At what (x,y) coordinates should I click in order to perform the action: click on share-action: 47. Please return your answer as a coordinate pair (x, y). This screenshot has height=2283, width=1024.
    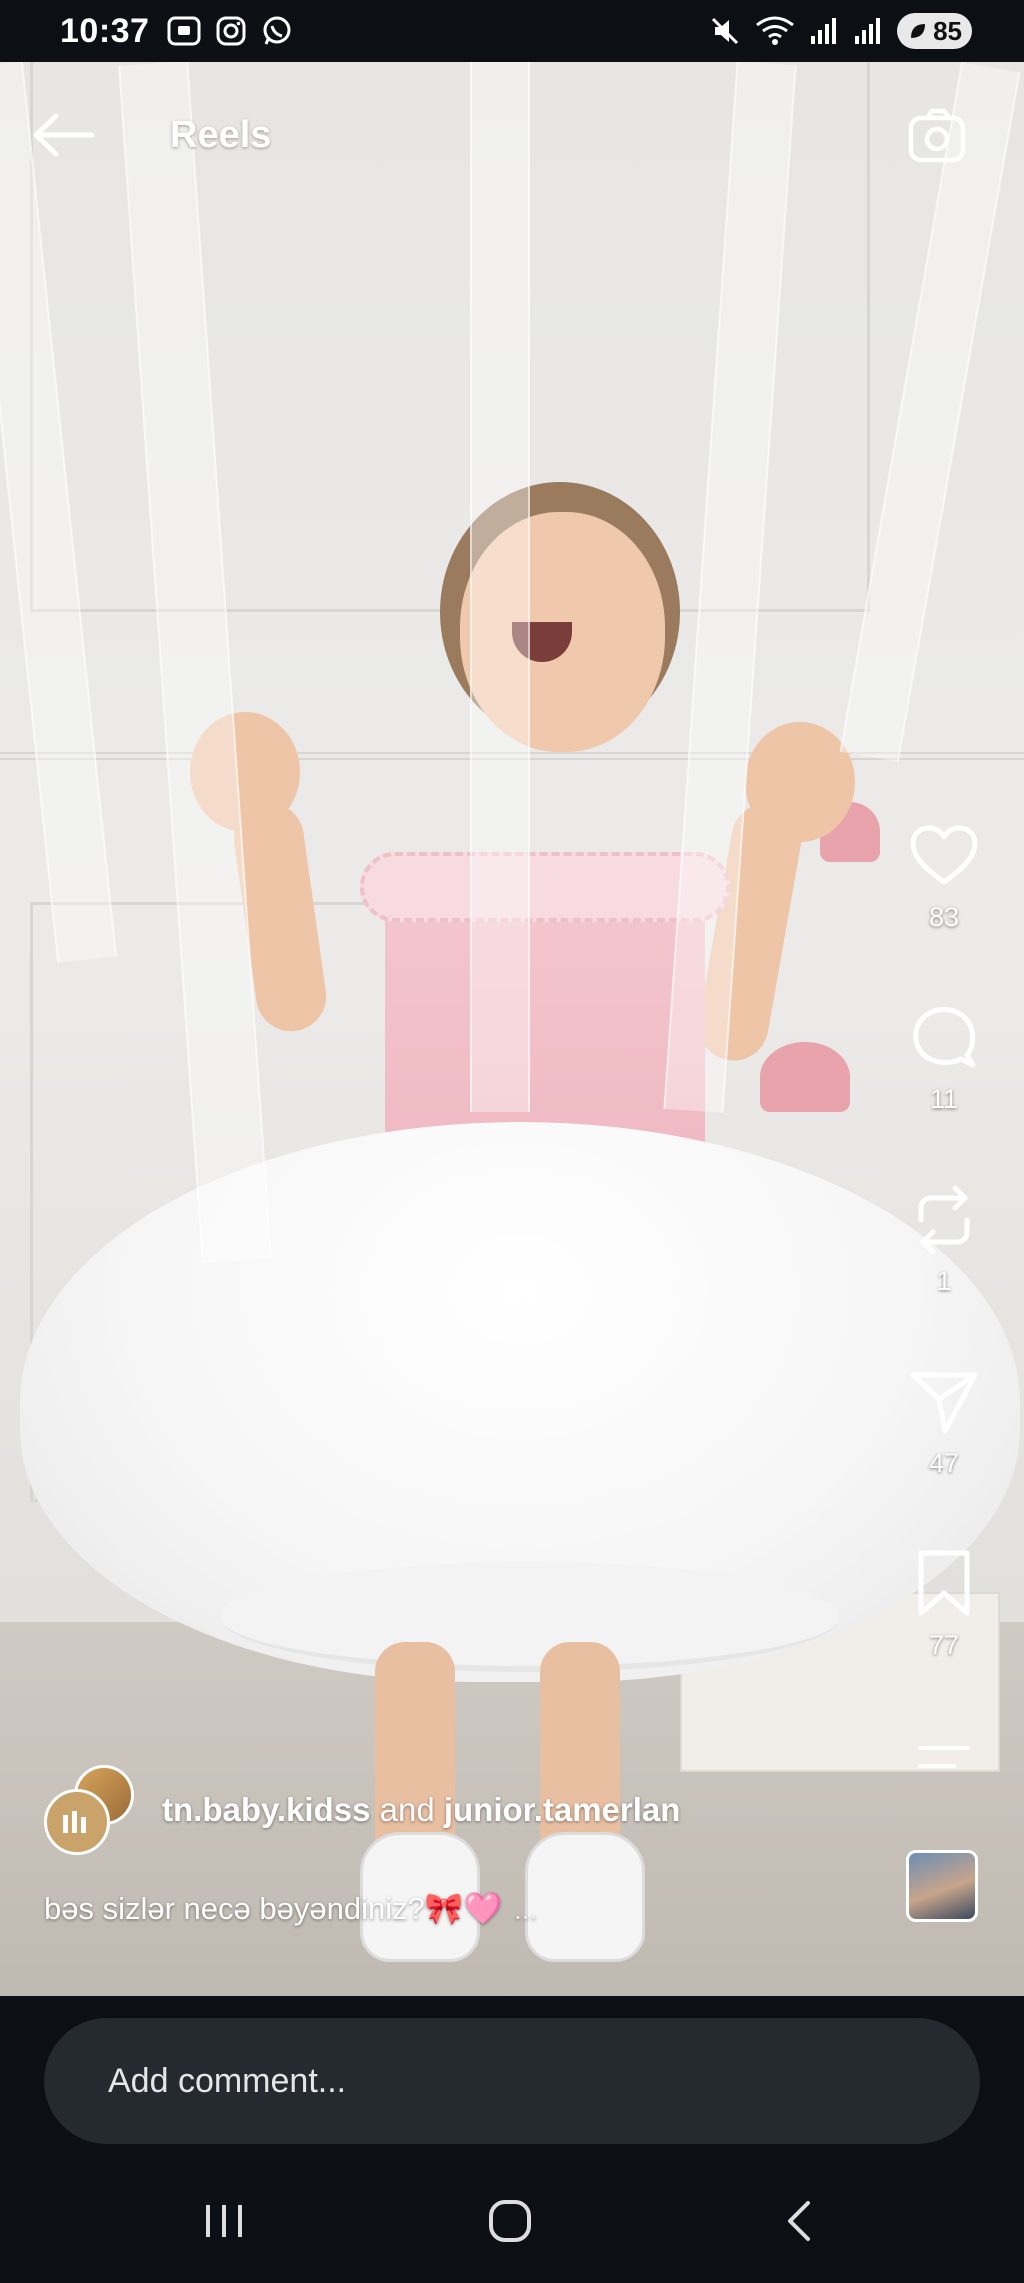
    Looking at the image, I should click on (944, 1421).